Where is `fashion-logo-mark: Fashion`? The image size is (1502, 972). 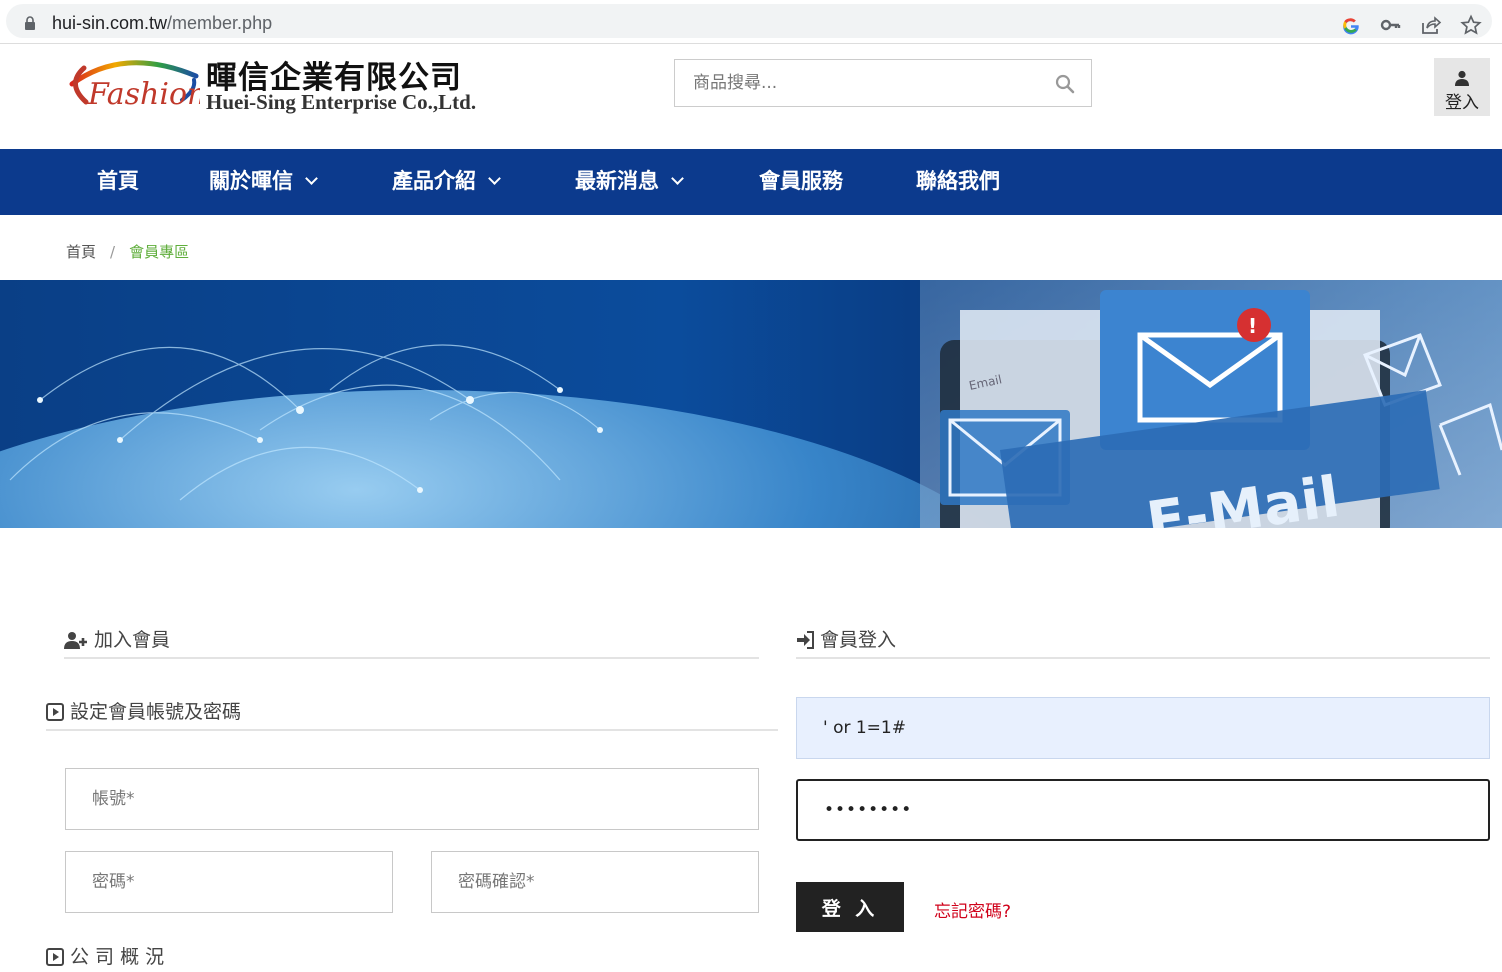 fashion-logo-mark: Fashion is located at coordinates (134, 86).